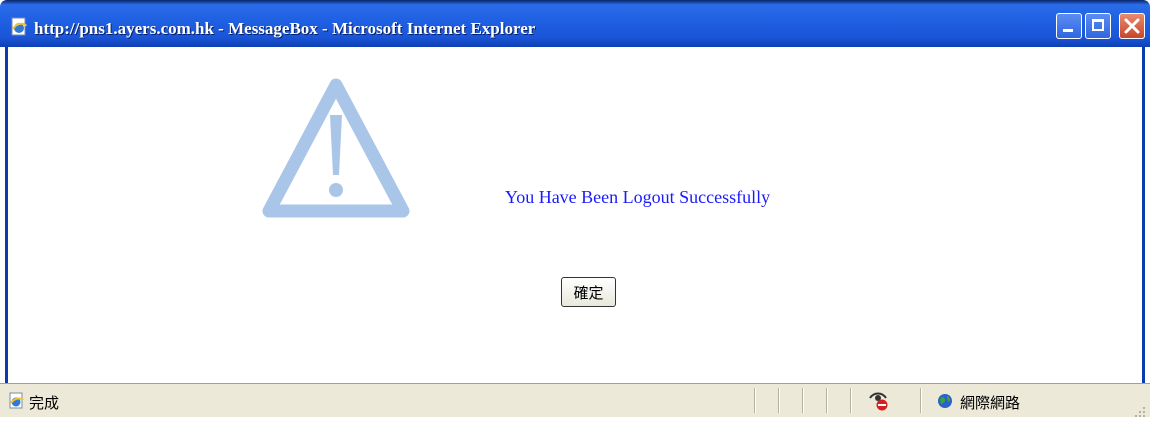 This screenshot has height=422, width=1150. What do you see at coordinates (638, 197) in the screenshot?
I see `logout-message: You Have Been Logout Successfully` at bounding box center [638, 197].